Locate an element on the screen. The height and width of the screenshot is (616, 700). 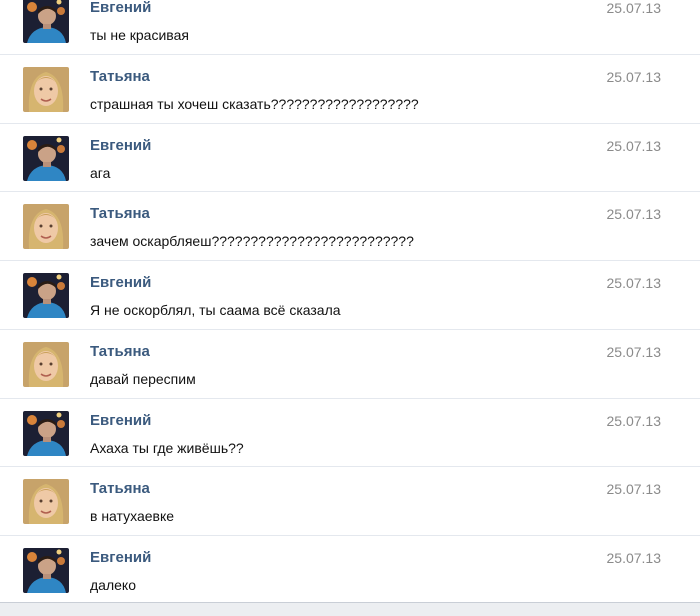
bottom-bar is located at coordinates (350, 609).